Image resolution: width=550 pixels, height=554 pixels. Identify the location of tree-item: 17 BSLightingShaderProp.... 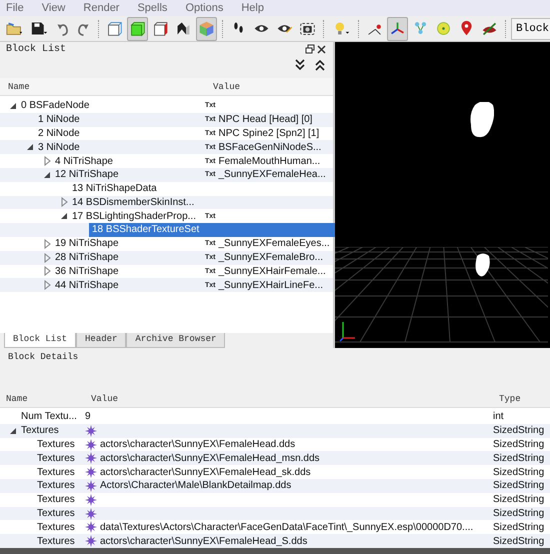
(134, 216).